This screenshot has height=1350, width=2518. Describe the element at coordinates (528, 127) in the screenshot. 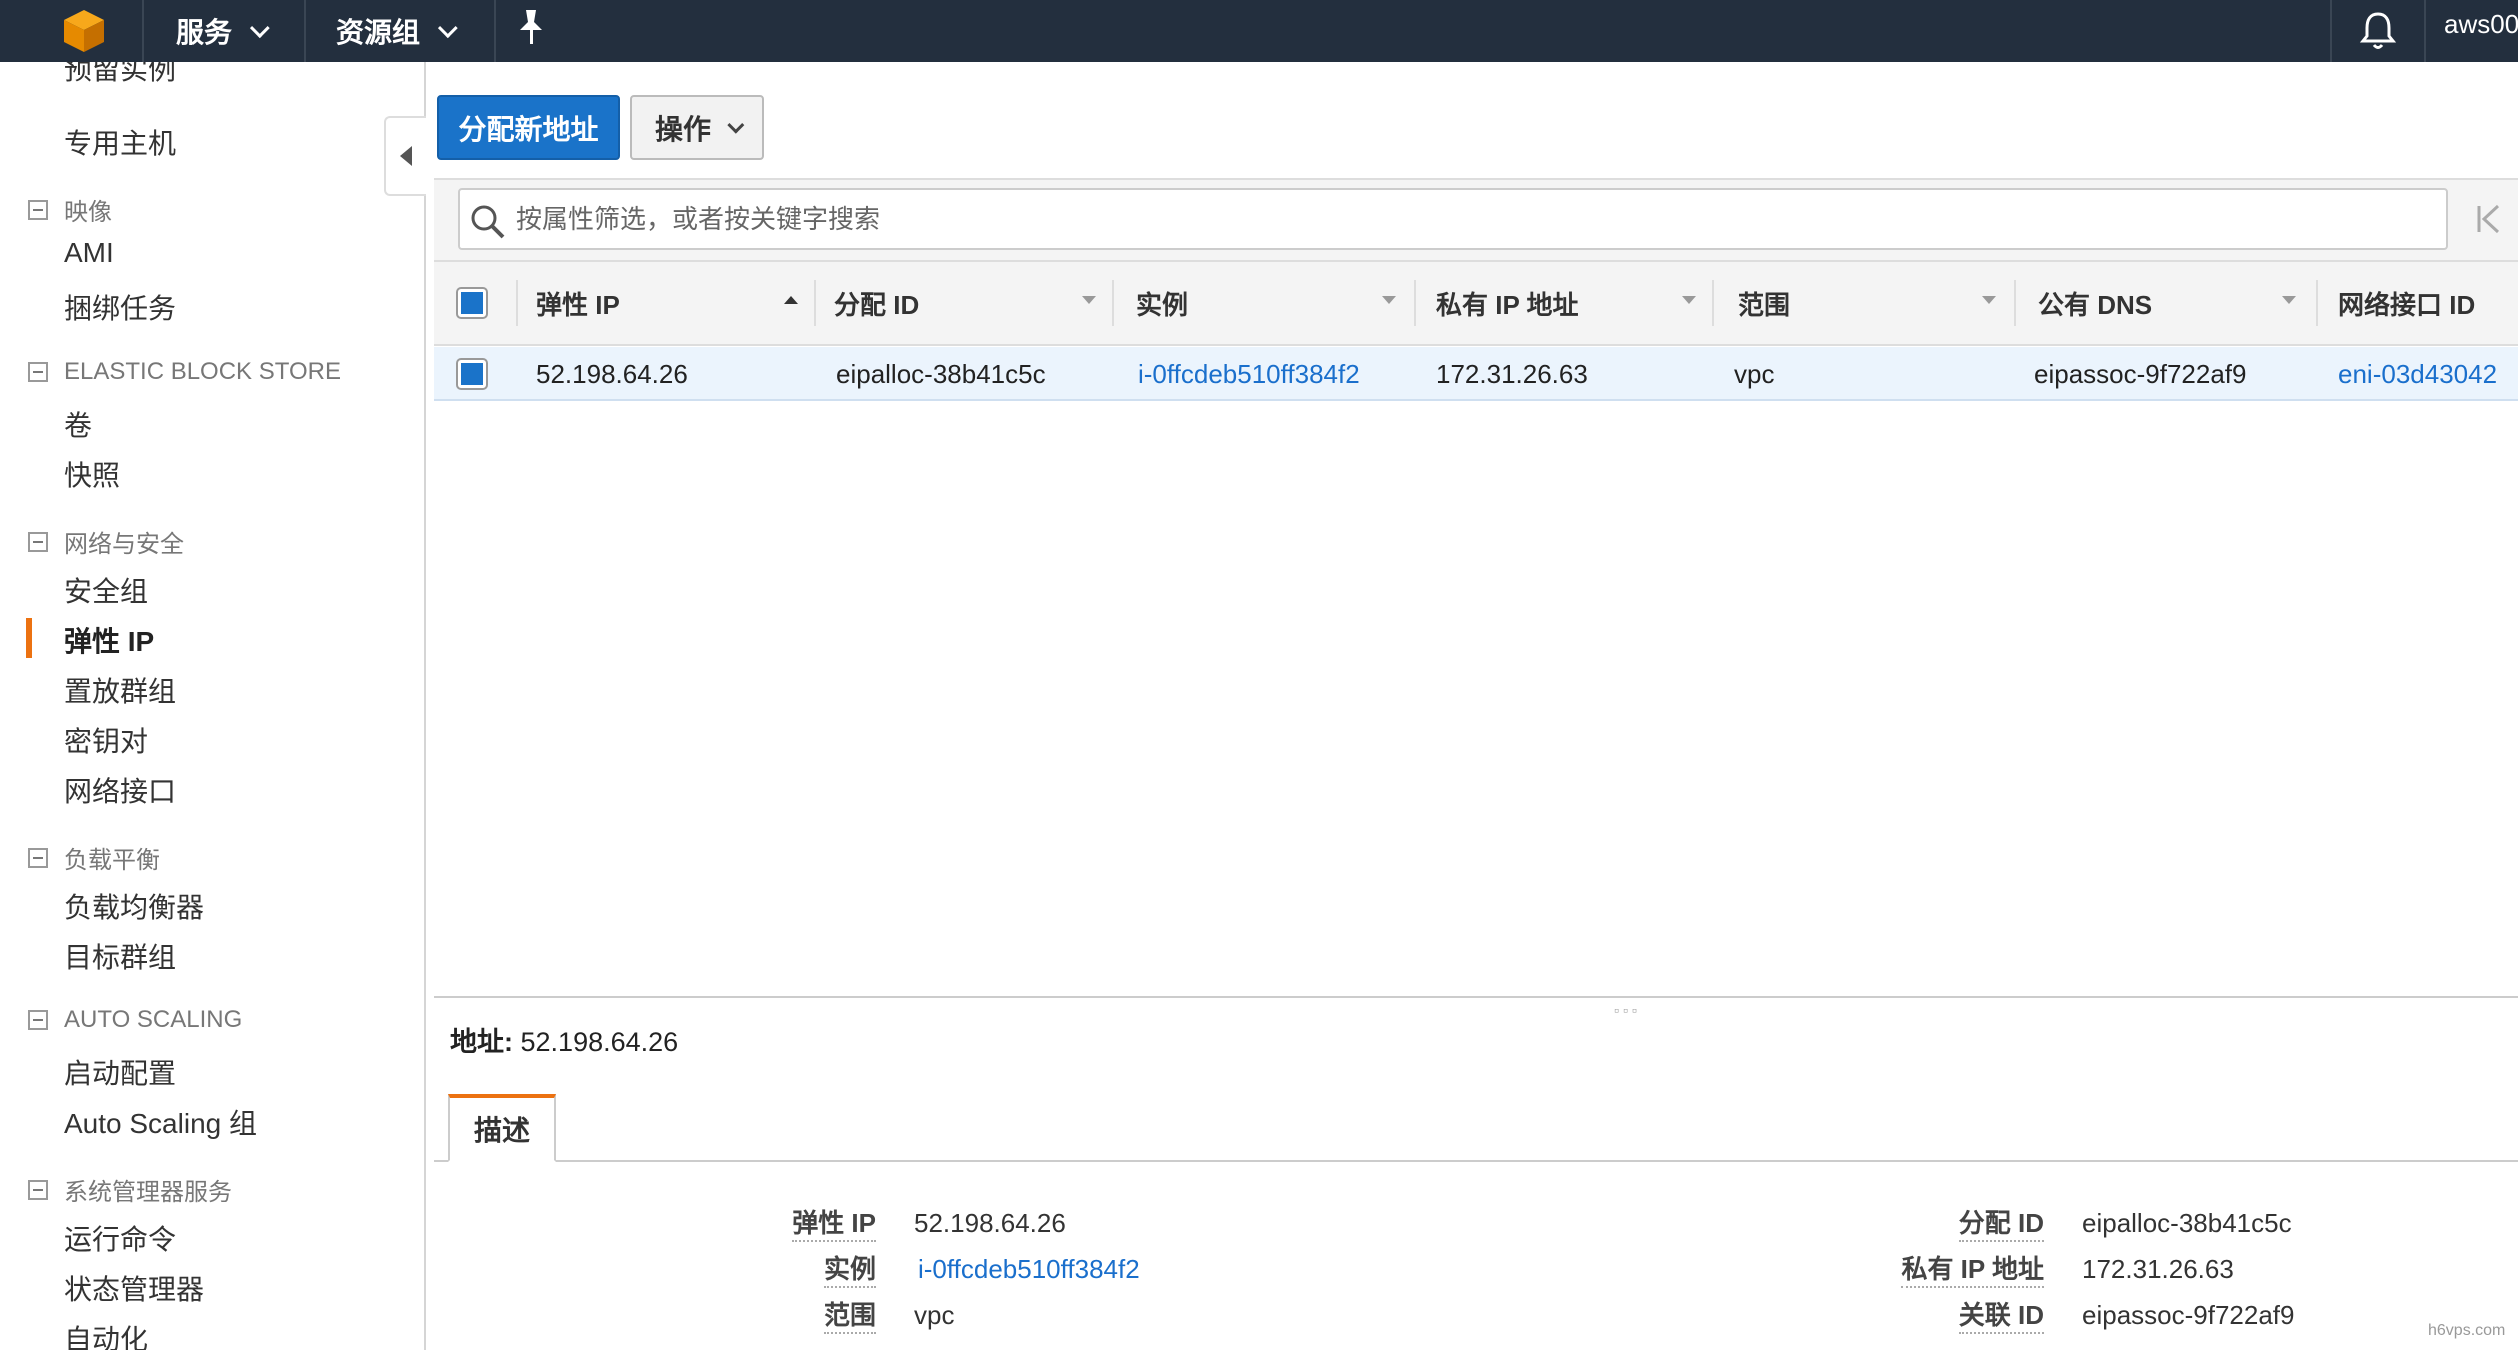

I see `allocate-new-address-button: 分配新地址` at that location.